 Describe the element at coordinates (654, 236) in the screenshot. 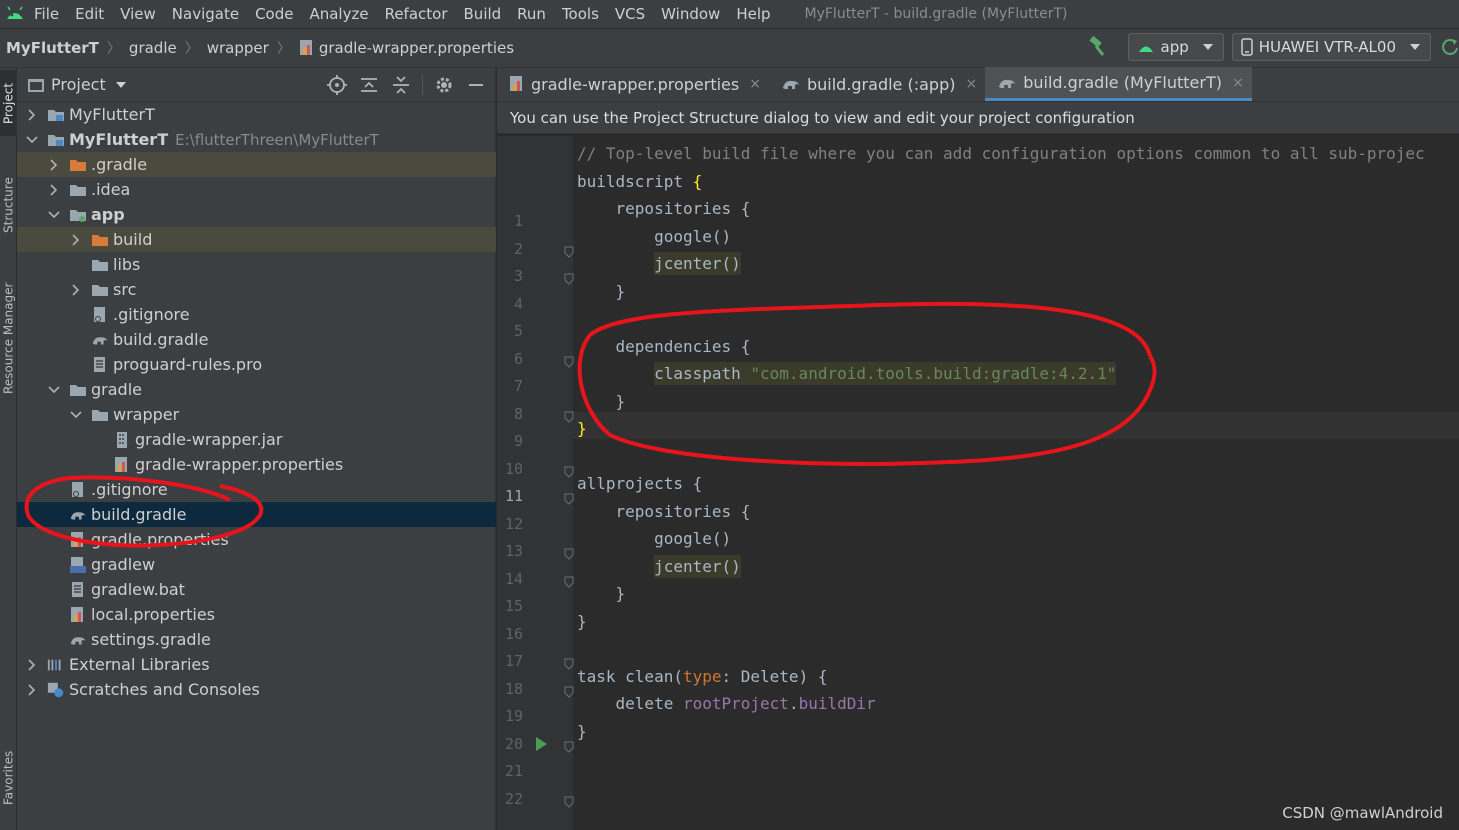

I see `code-token: google()` at that location.